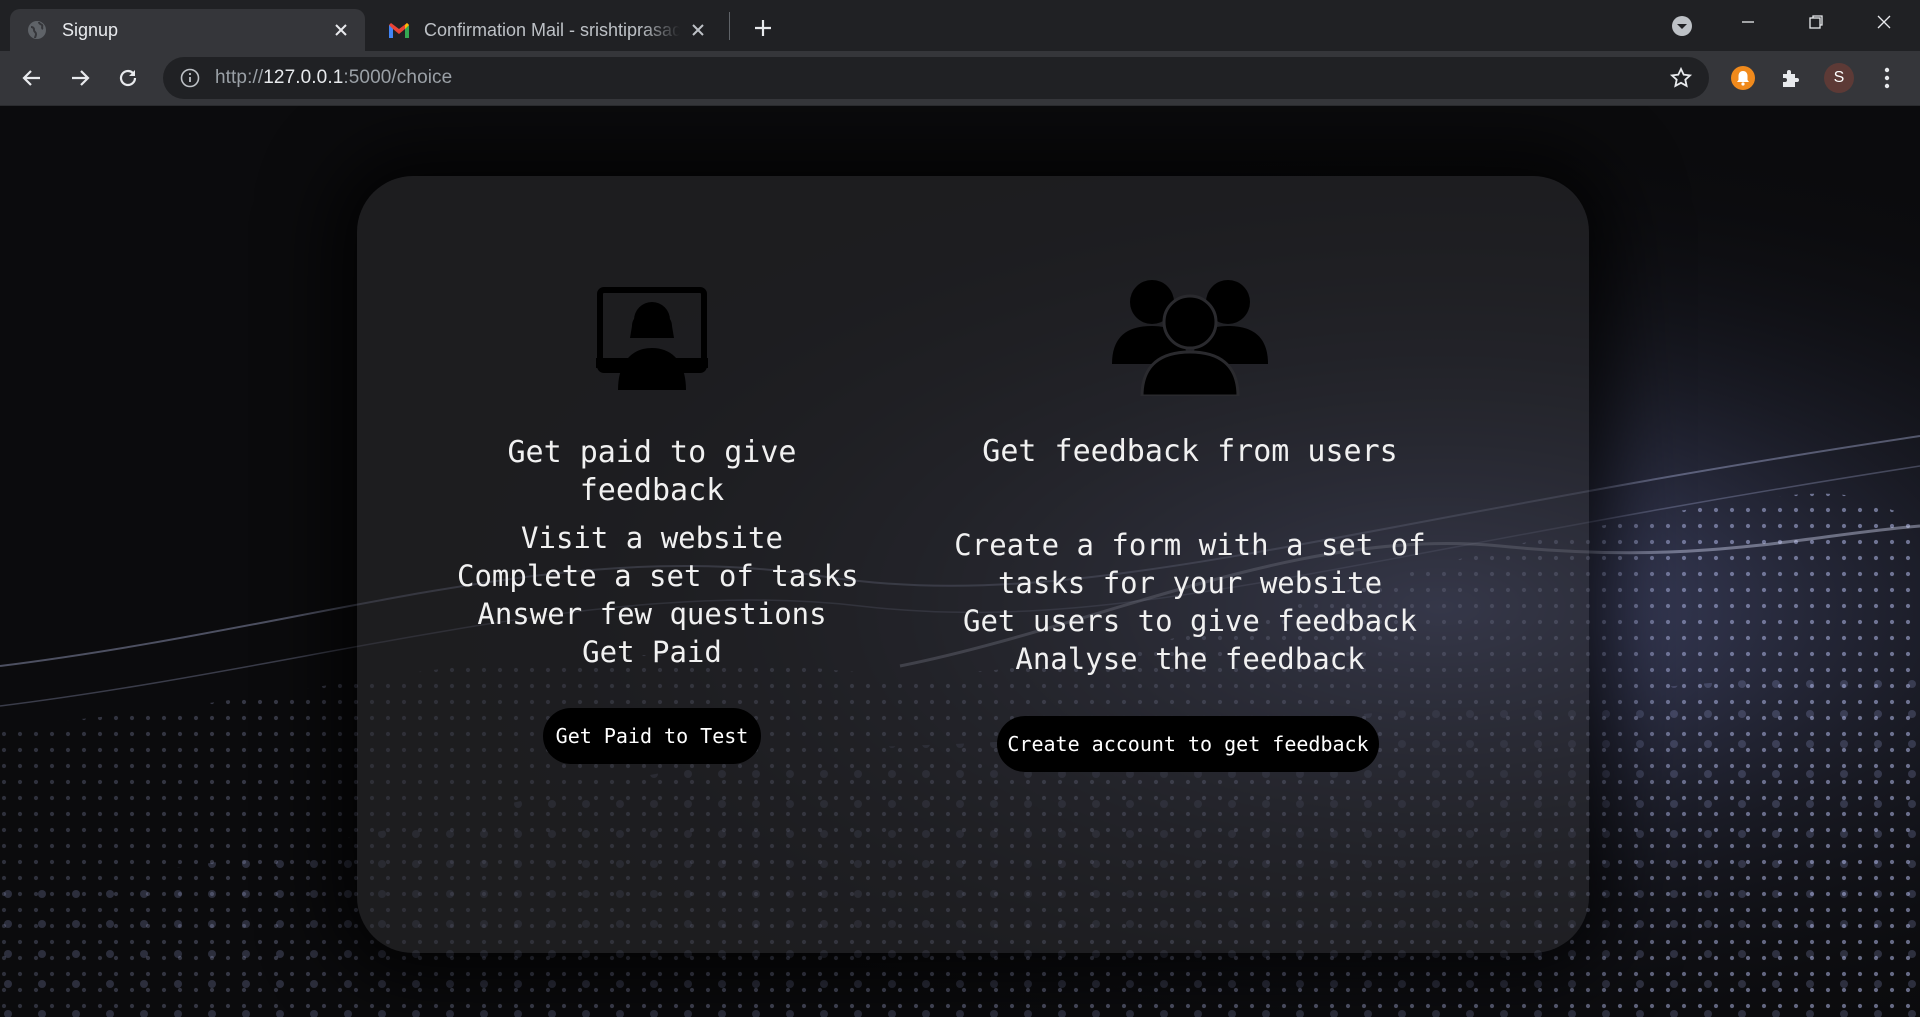 The image size is (1920, 1017). I want to click on minimize-icon, so click(1748, 22).